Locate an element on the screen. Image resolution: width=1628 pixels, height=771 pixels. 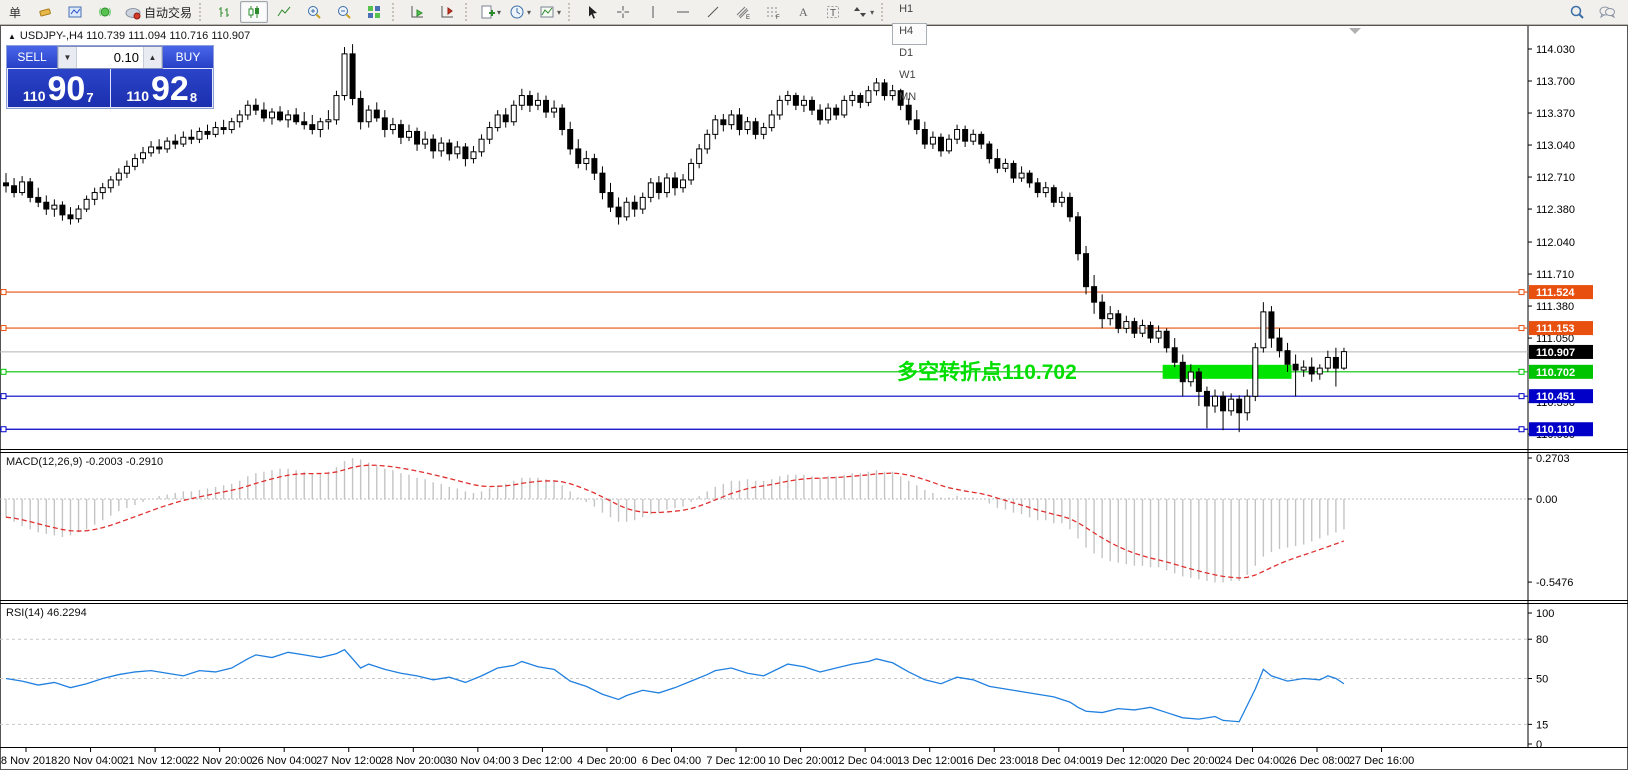
rsi-indicator-label: RSI(14) 46.2294 is located at coordinates (46, 613).